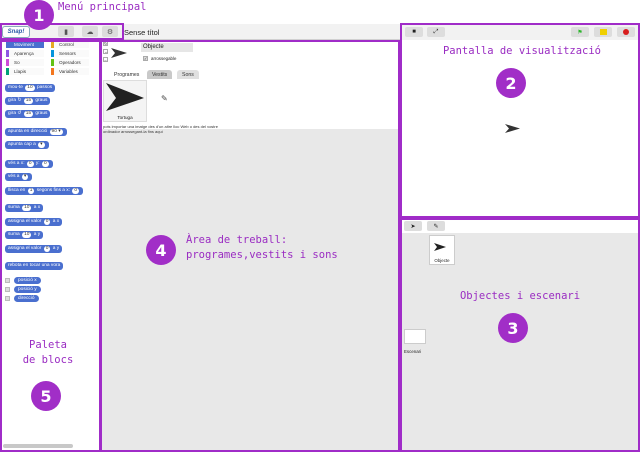 The width and height of the screenshot is (640, 452). I want to click on annotation-badge-1: 1, so click(39, 15).